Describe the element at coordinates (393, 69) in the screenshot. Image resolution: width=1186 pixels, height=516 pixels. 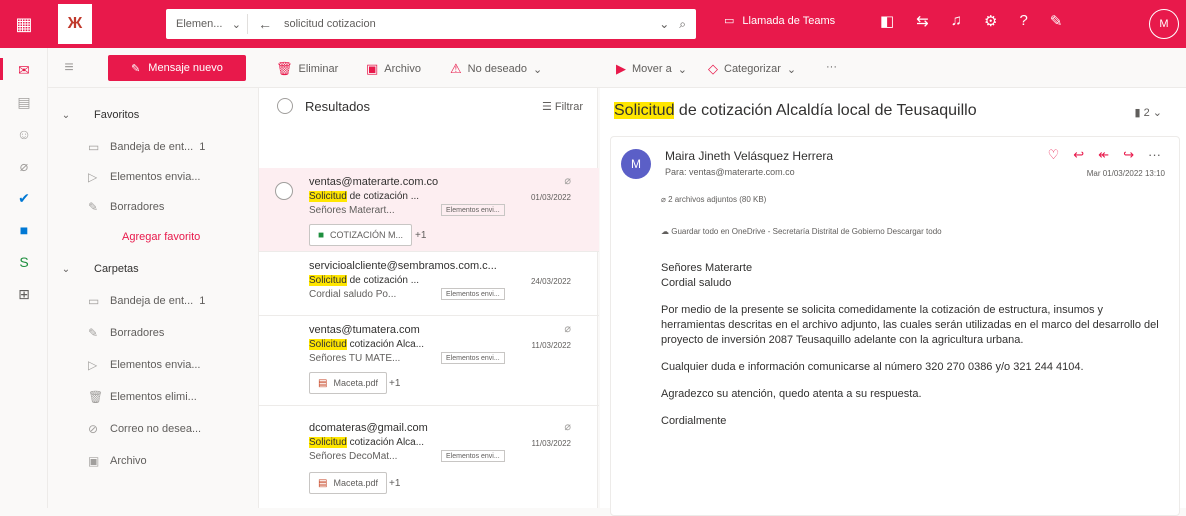
I see `archive-button: ▣ Archivo` at that location.